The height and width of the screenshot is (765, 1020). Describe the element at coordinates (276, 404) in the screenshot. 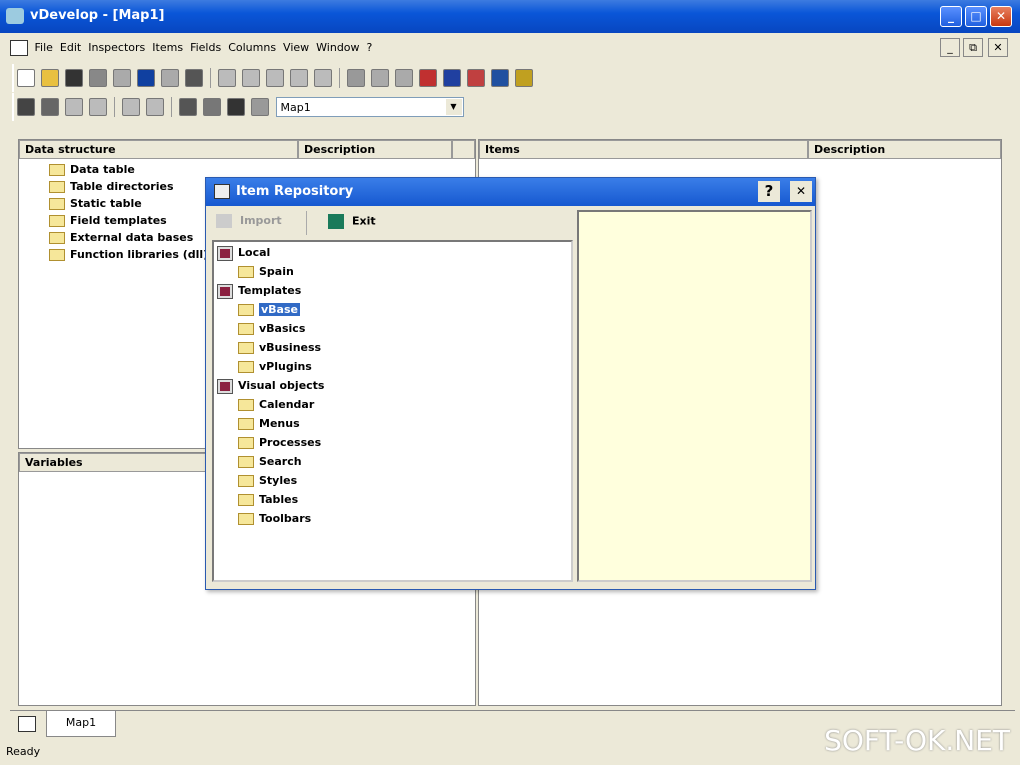

I see `tree-node: Calendar` at that location.